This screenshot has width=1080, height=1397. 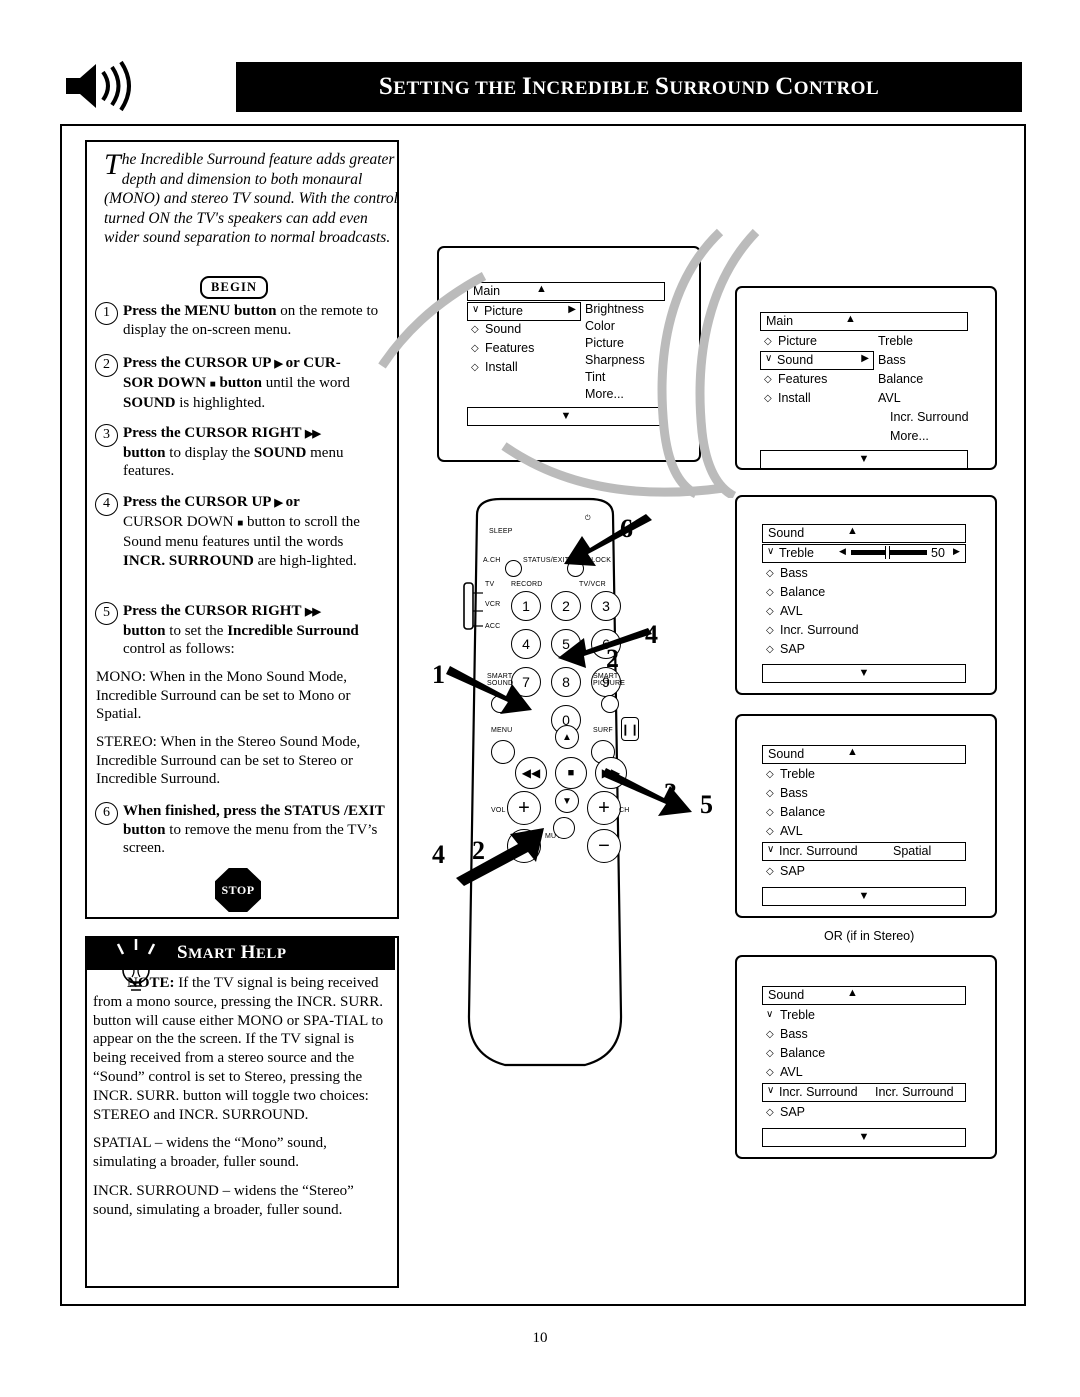 What do you see at coordinates (438, 854) in the screenshot?
I see `callout-label-4-left: 4` at bounding box center [438, 854].